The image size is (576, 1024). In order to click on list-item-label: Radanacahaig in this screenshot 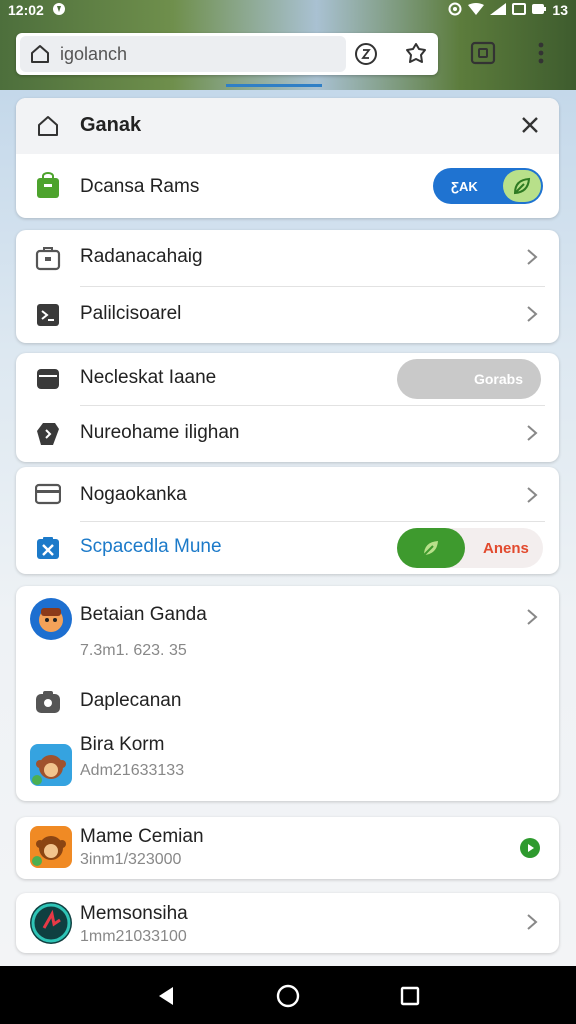, I will do `click(141, 256)`.